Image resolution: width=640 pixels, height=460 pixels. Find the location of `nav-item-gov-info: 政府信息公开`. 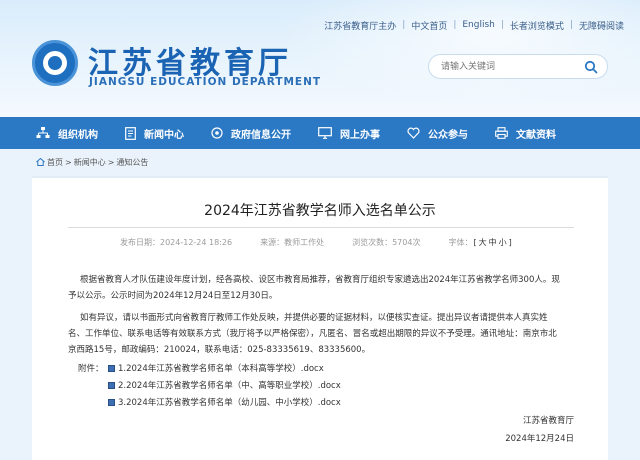

nav-item-gov-info: 政府信息公开 is located at coordinates (251, 133).